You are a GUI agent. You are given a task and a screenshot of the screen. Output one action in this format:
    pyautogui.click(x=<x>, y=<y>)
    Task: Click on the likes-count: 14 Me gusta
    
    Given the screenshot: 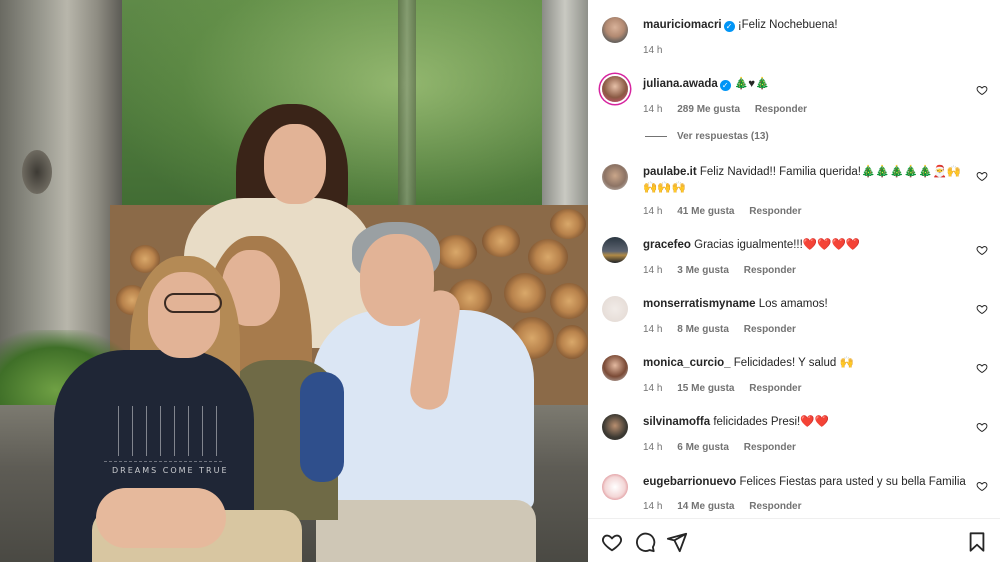 What is the action you would take?
    pyautogui.click(x=705, y=506)
    